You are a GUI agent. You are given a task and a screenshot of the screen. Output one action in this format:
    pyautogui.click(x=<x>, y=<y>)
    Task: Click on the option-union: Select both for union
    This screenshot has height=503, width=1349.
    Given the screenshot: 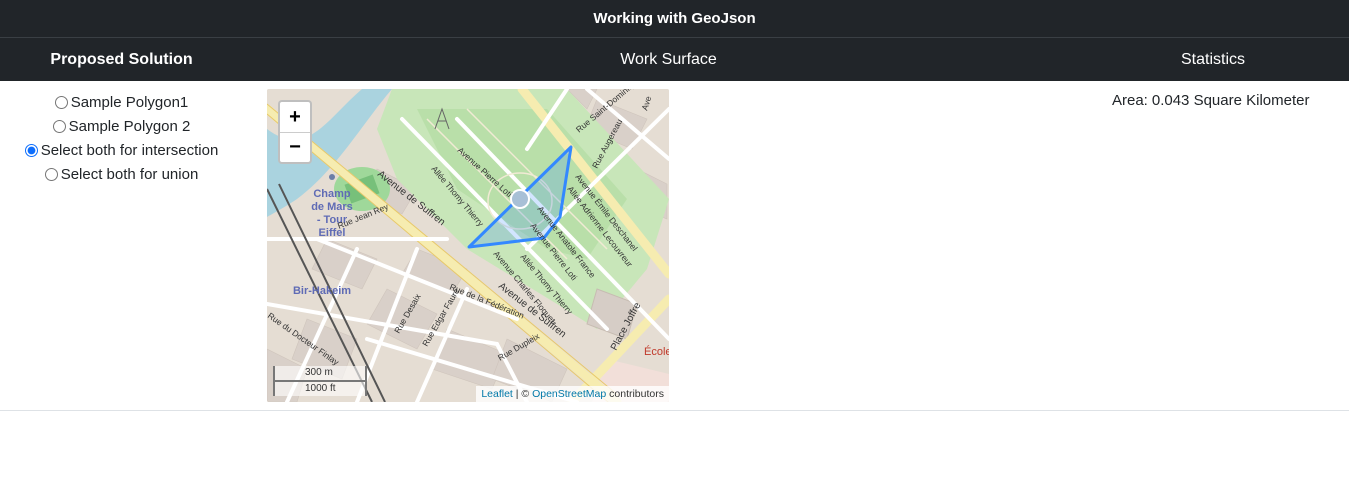 What is the action you would take?
    pyautogui.click(x=121, y=174)
    